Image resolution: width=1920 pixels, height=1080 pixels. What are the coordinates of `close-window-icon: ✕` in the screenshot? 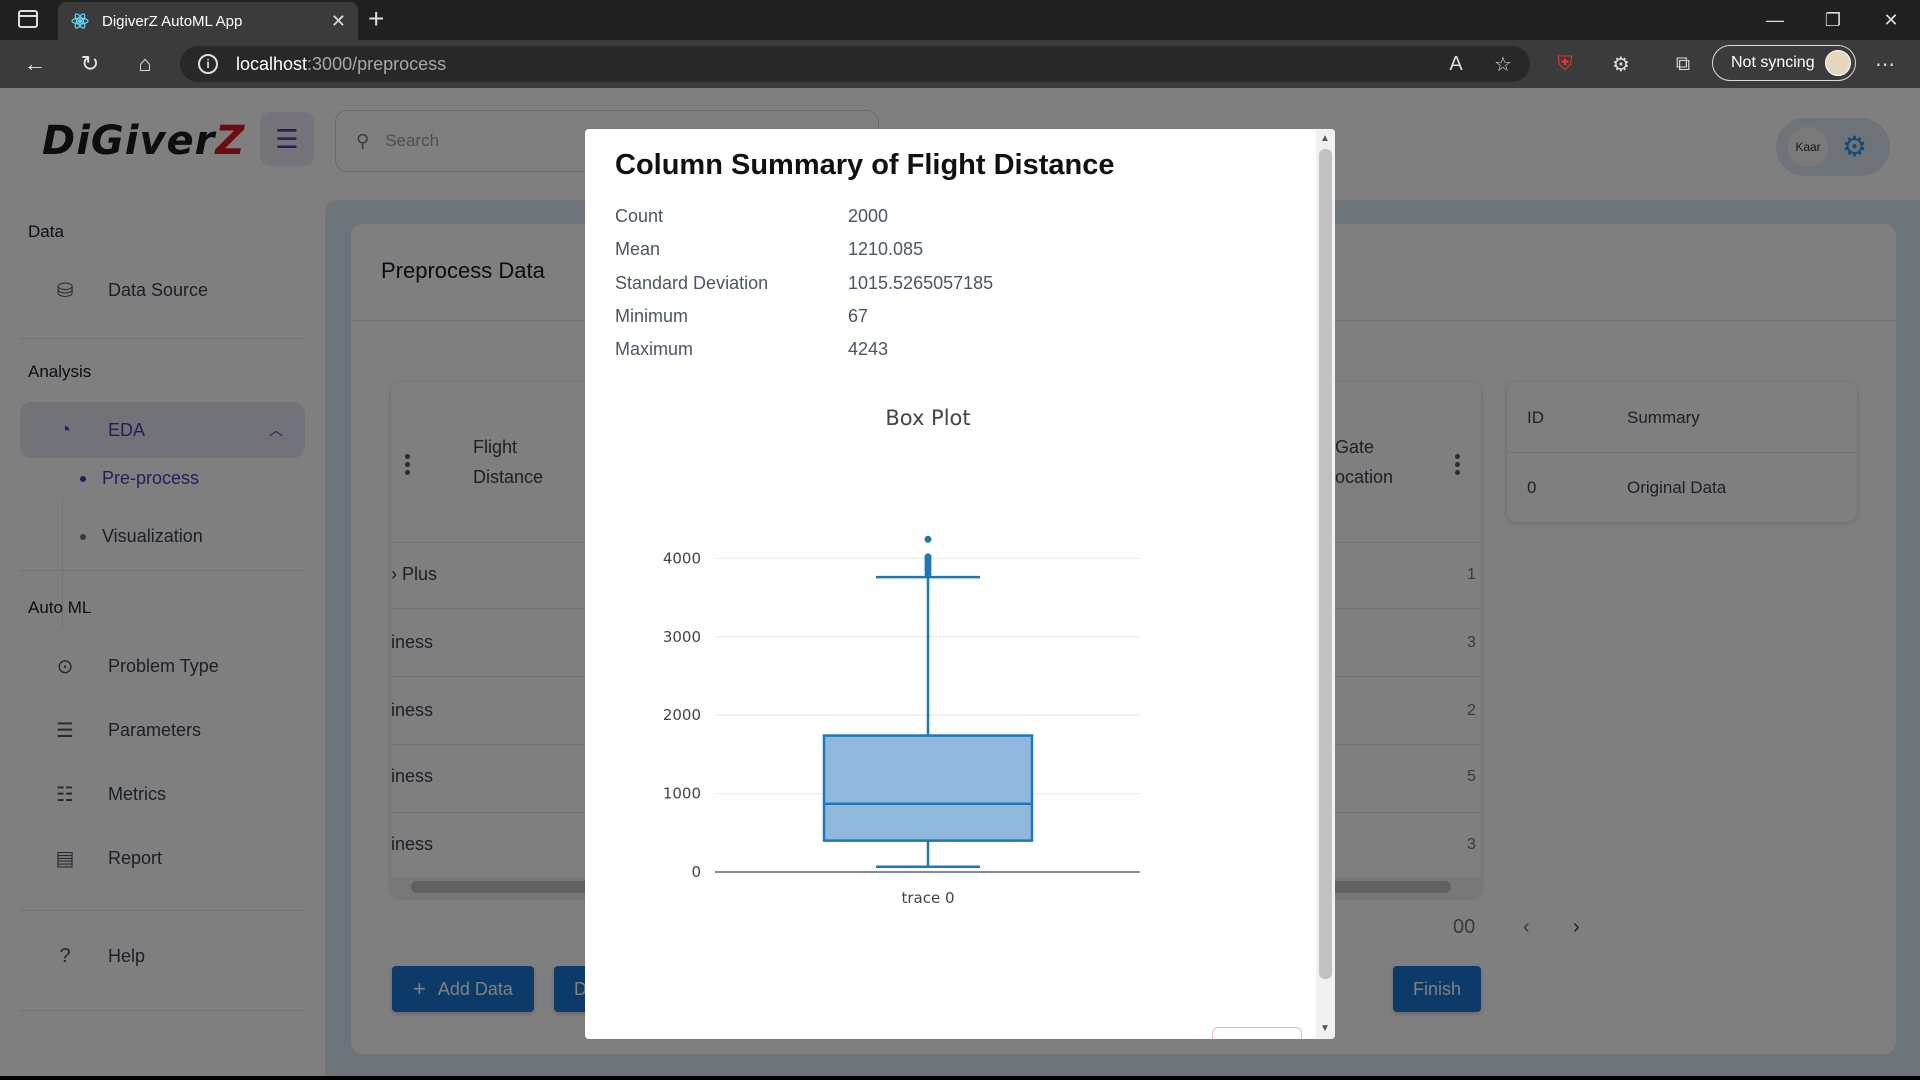 It's located at (1891, 20).